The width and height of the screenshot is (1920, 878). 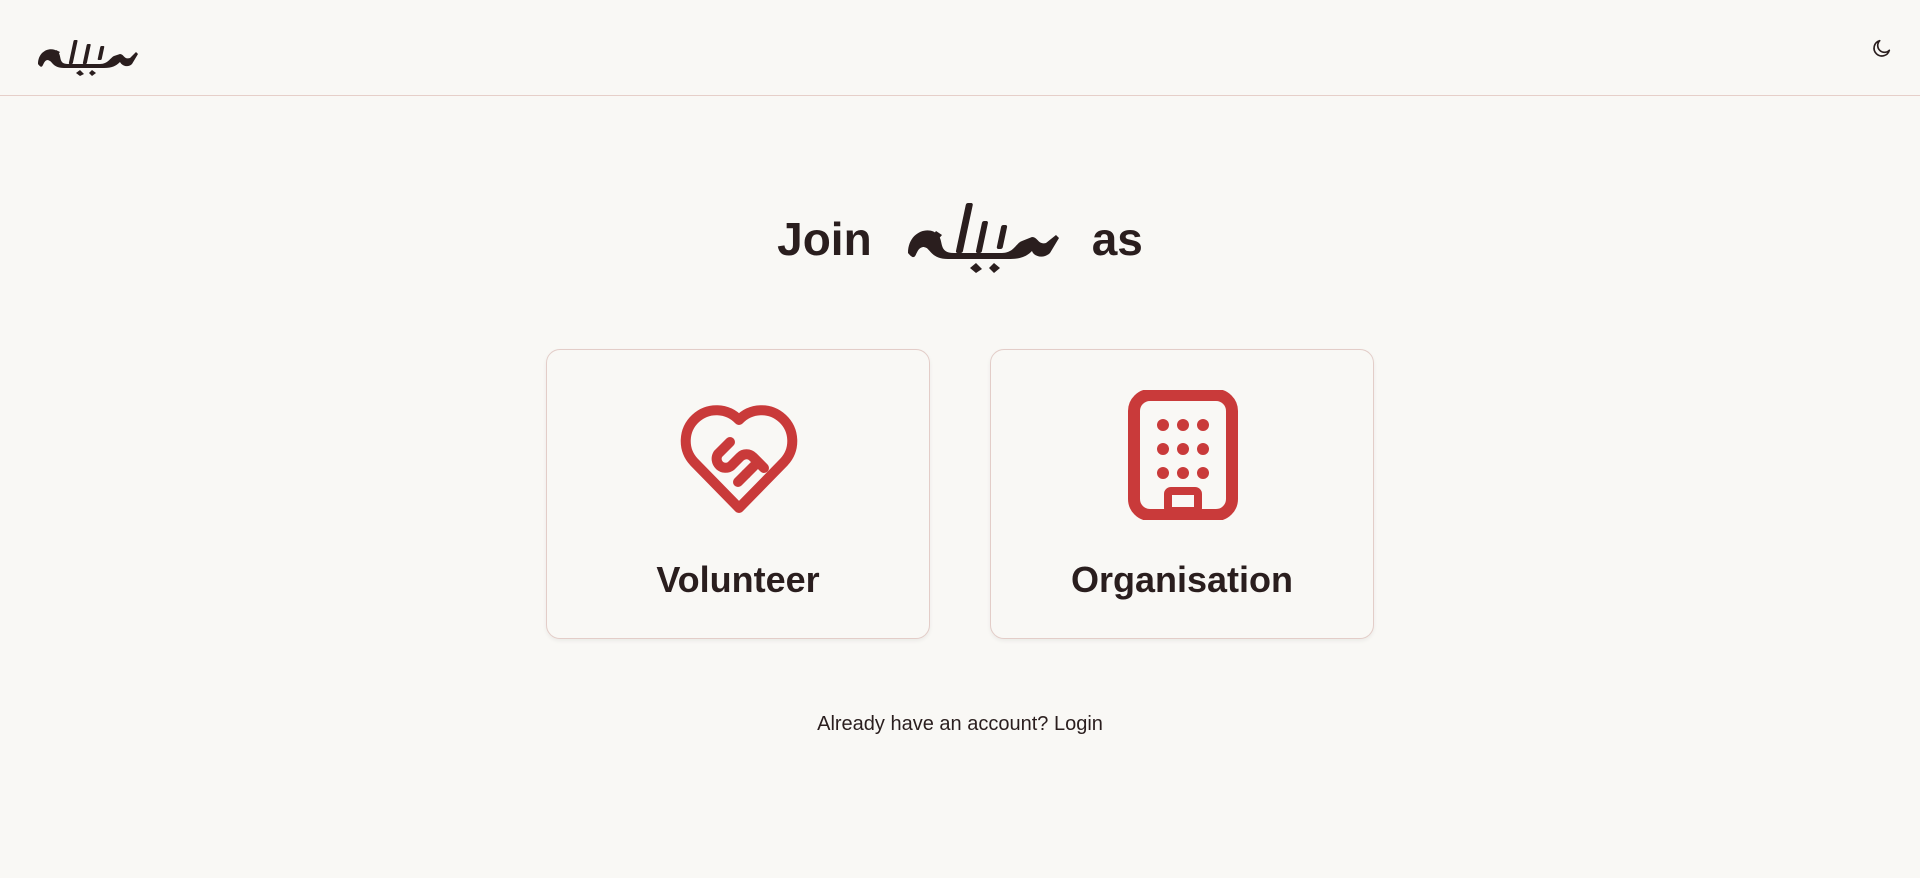 I want to click on organisation-card: Organisation, so click(x=1182, y=494).